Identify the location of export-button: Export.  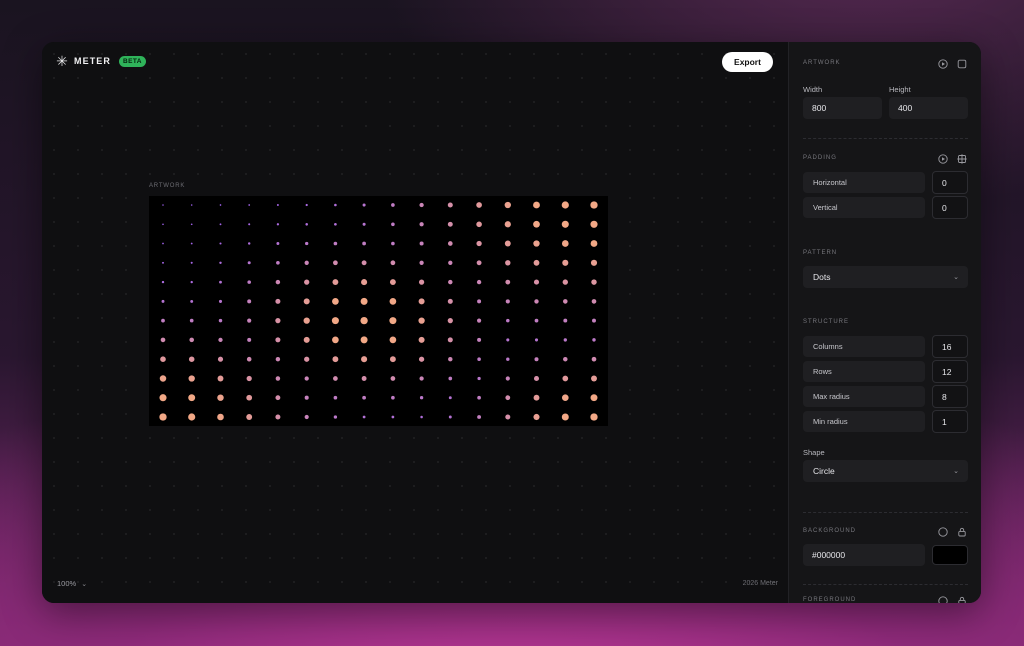
(747, 62).